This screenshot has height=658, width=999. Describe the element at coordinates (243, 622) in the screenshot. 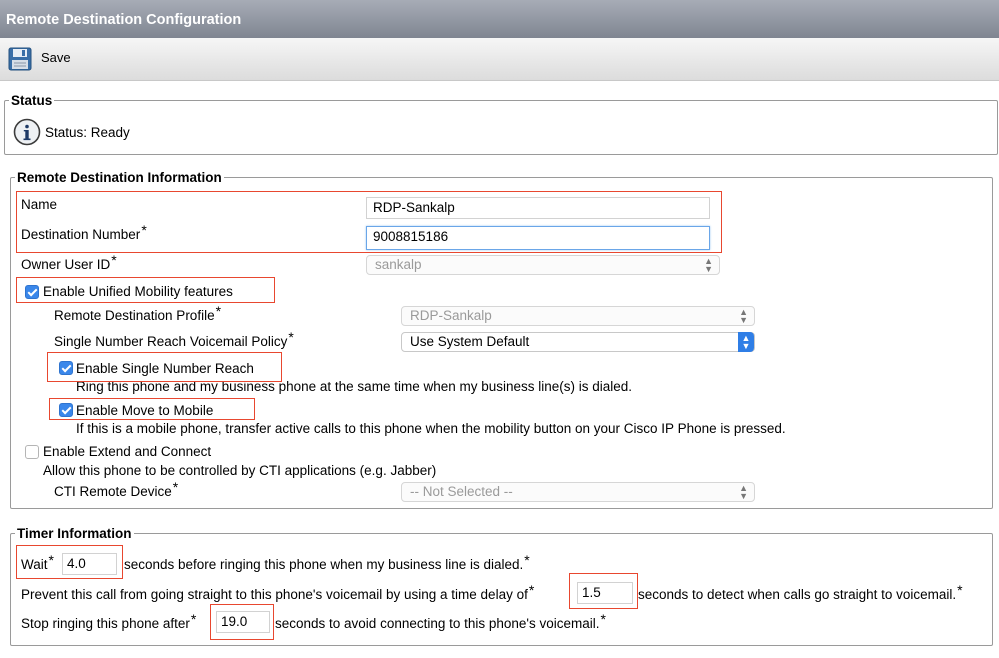

I see `stop-ringing-input: 19.0` at that location.